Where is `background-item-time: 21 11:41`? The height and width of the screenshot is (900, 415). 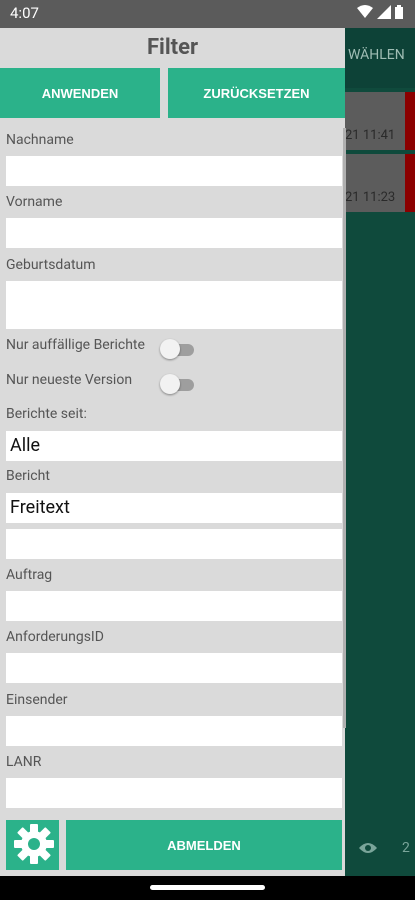
background-item-time: 21 11:41 is located at coordinates (370, 135).